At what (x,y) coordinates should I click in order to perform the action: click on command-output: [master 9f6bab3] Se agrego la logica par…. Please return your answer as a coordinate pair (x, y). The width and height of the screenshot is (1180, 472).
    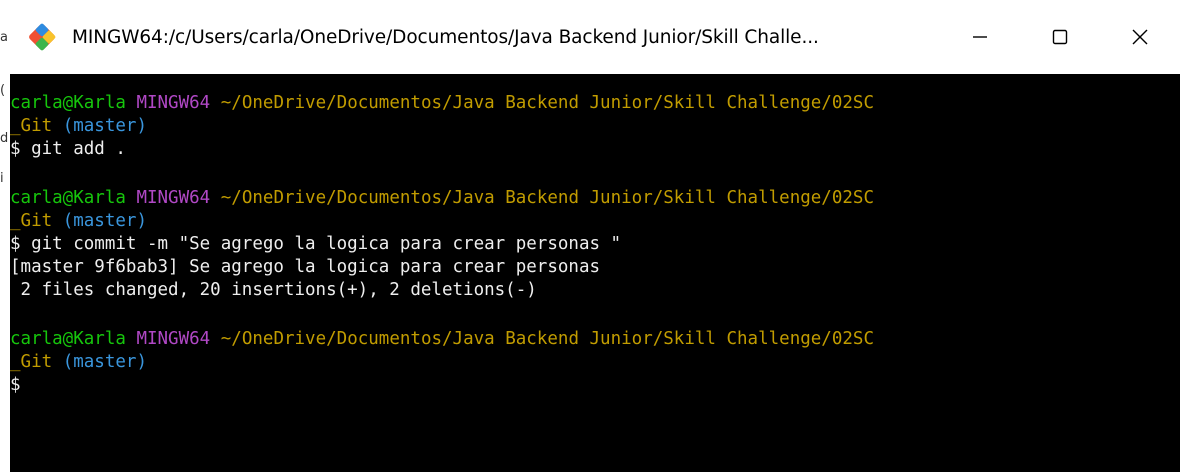
    Looking at the image, I should click on (305, 267).